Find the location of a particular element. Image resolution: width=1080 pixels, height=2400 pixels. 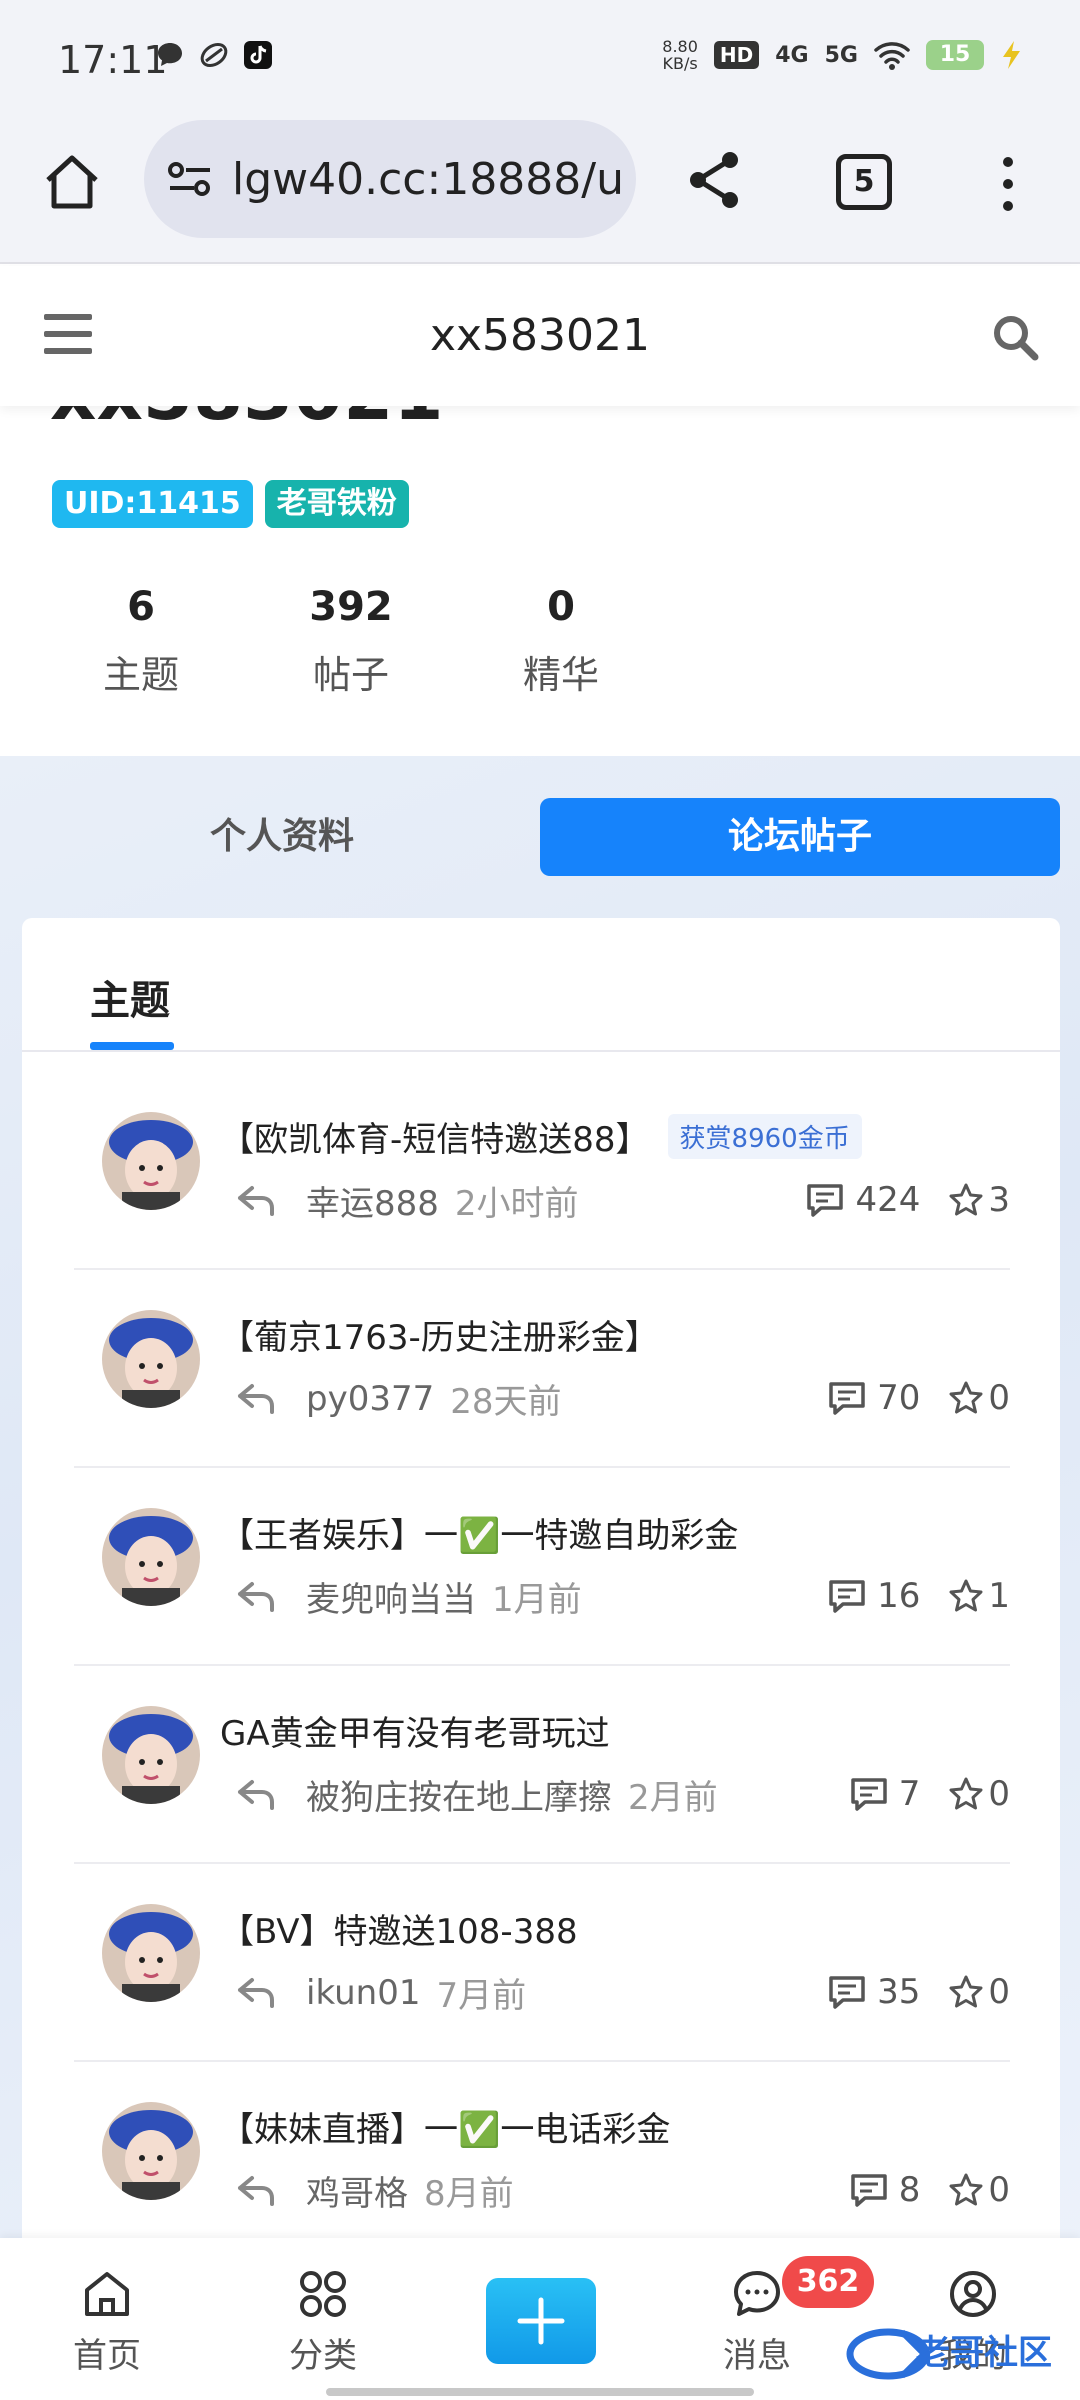

app-leaf-icon is located at coordinates (214, 55).